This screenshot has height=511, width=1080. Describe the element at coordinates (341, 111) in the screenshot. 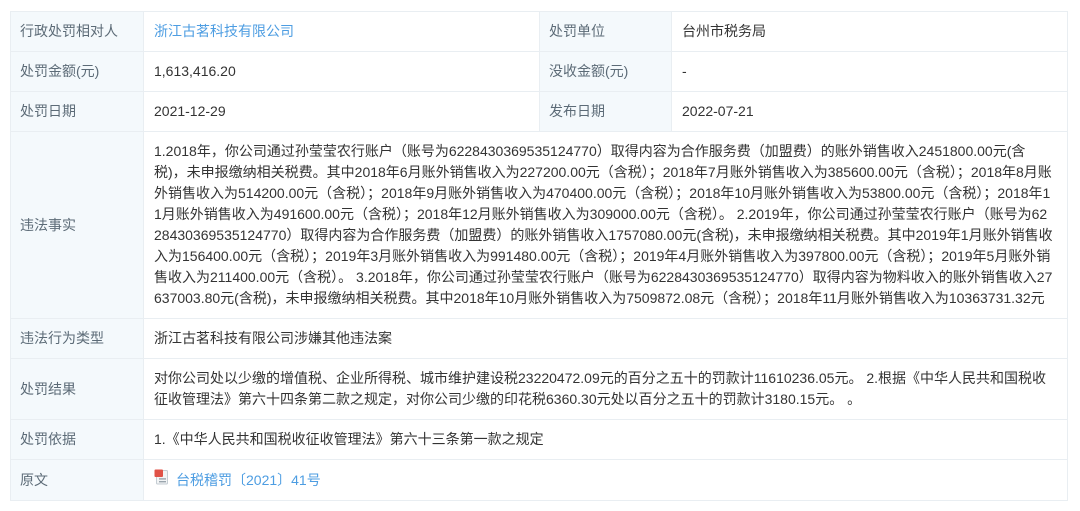

I see `value-penalty-date: 2021-12-29` at that location.